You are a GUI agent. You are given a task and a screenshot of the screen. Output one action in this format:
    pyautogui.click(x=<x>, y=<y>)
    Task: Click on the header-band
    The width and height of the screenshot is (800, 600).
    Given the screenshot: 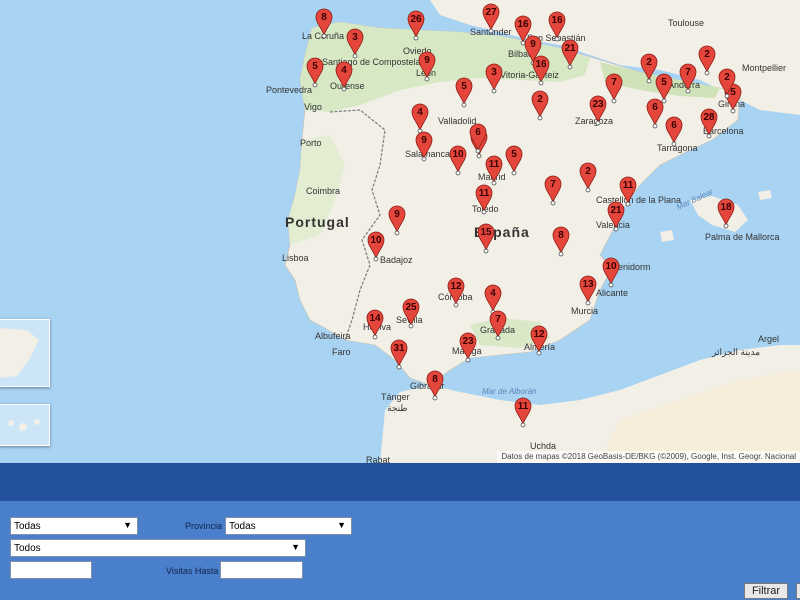 What is the action you would take?
    pyautogui.click(x=400, y=482)
    